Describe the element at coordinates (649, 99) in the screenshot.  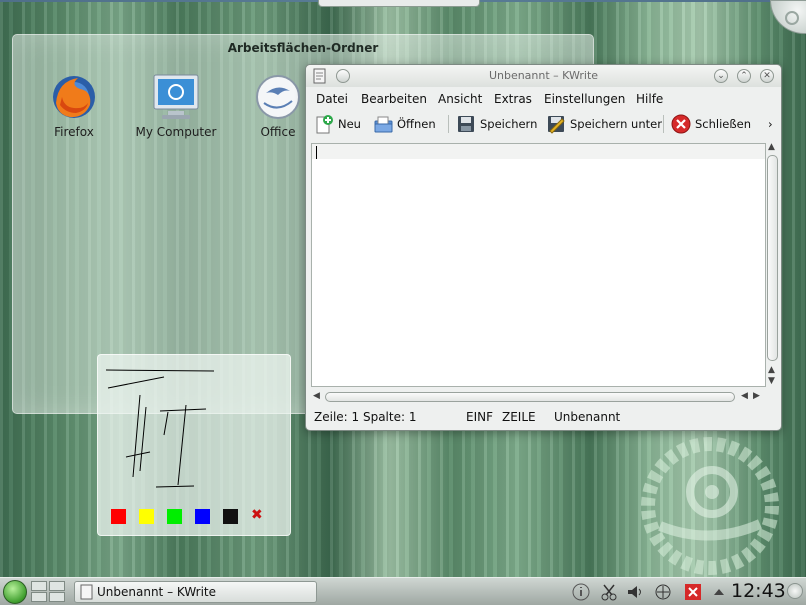
I see `menu-hilfe: Hilfe` at that location.